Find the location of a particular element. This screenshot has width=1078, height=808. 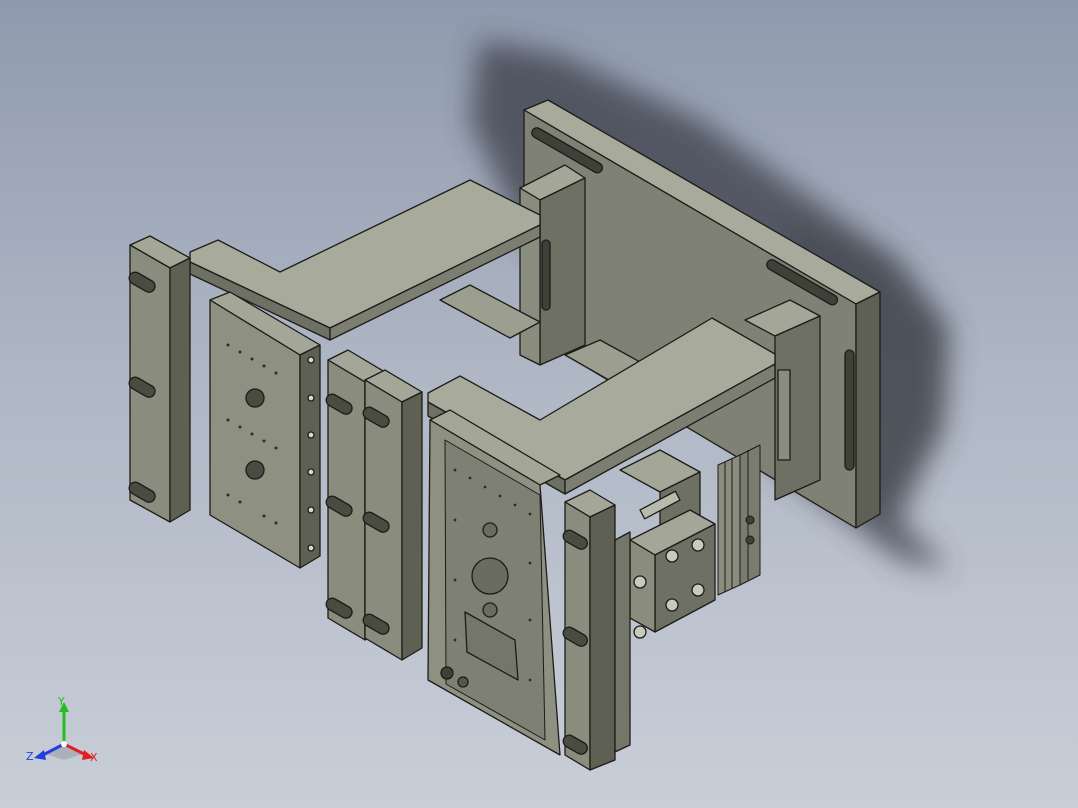

ejector-block is located at coordinates (672, 574).